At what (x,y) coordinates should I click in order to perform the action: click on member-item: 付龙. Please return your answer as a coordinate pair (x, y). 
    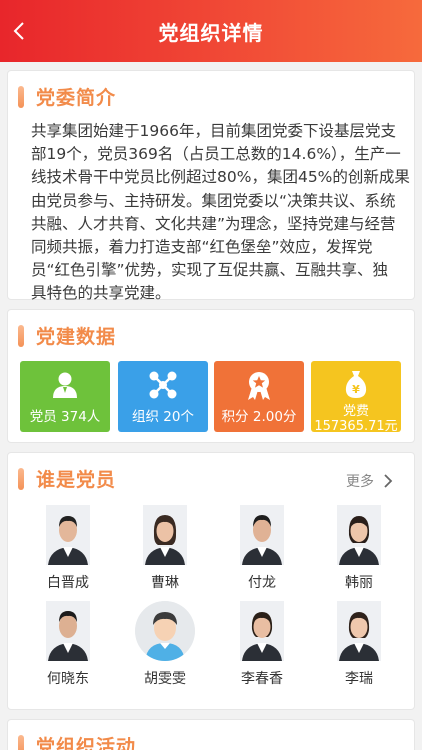
    Looking at the image, I should click on (262, 548).